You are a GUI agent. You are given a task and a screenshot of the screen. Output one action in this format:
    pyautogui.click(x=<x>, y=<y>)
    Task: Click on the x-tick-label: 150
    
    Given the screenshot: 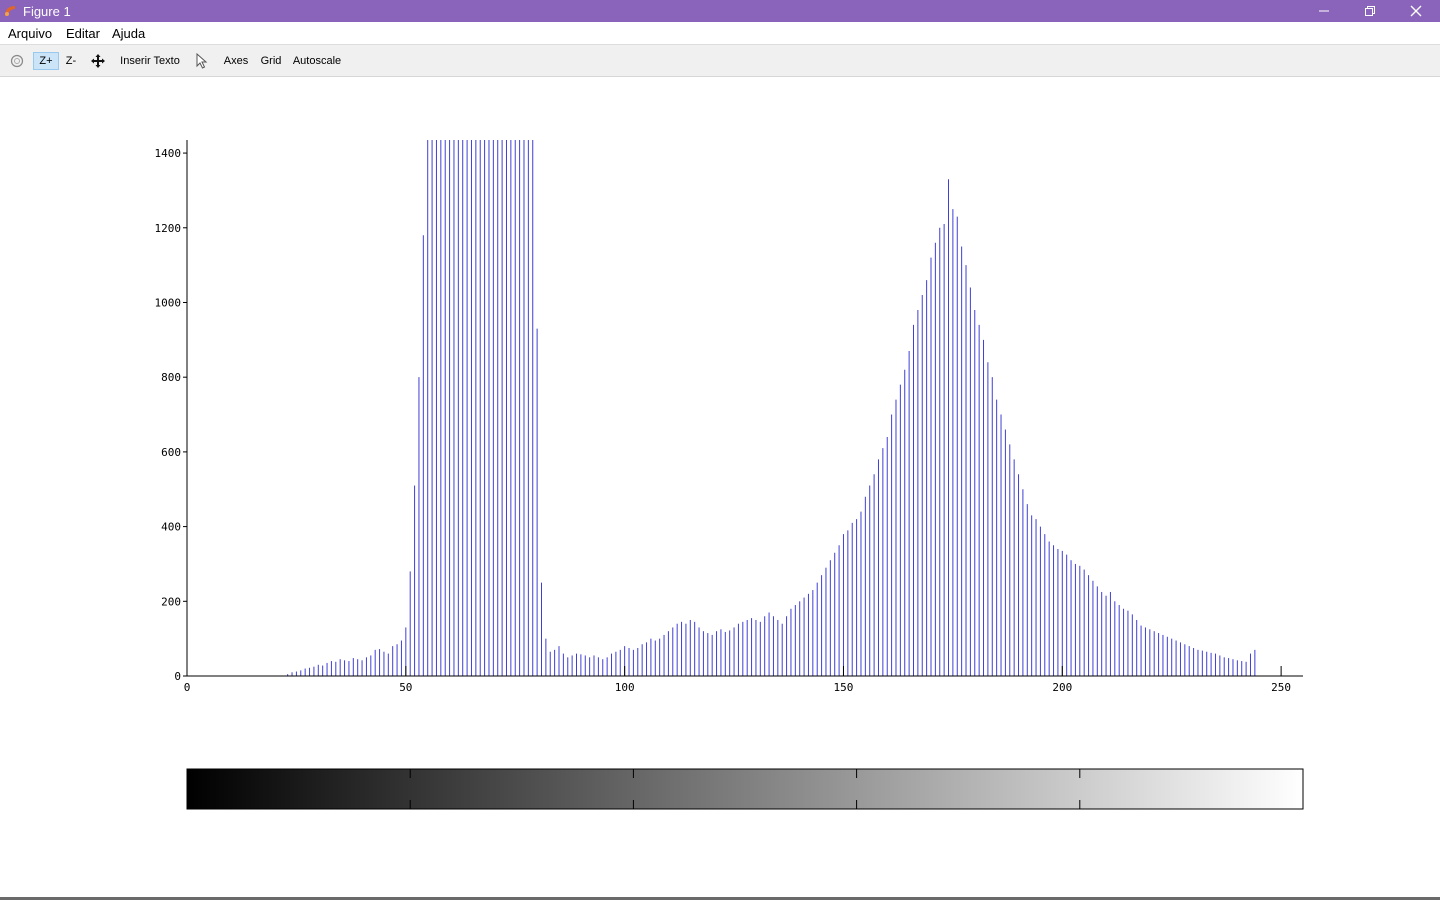 What is the action you would take?
    pyautogui.click(x=844, y=687)
    